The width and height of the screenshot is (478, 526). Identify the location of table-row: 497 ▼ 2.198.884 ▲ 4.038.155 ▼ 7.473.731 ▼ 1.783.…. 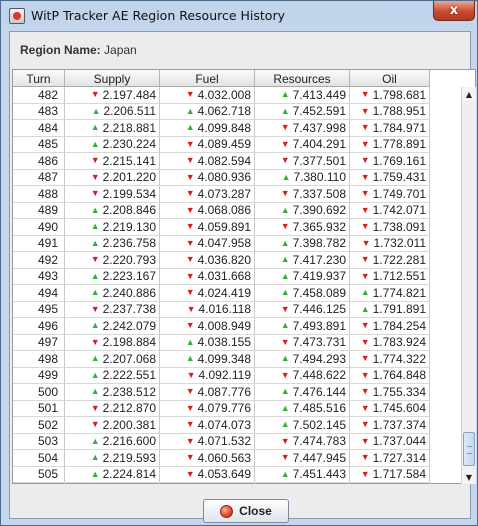
(237, 342).